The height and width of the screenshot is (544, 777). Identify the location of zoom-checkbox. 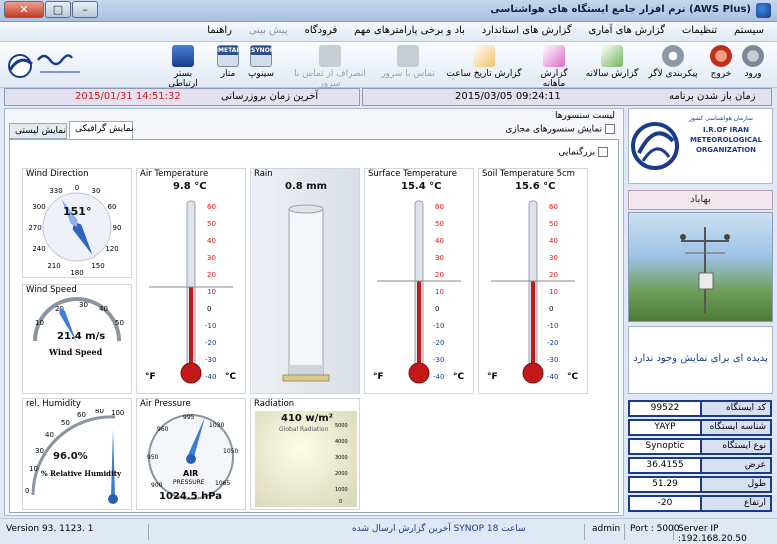
(603, 152).